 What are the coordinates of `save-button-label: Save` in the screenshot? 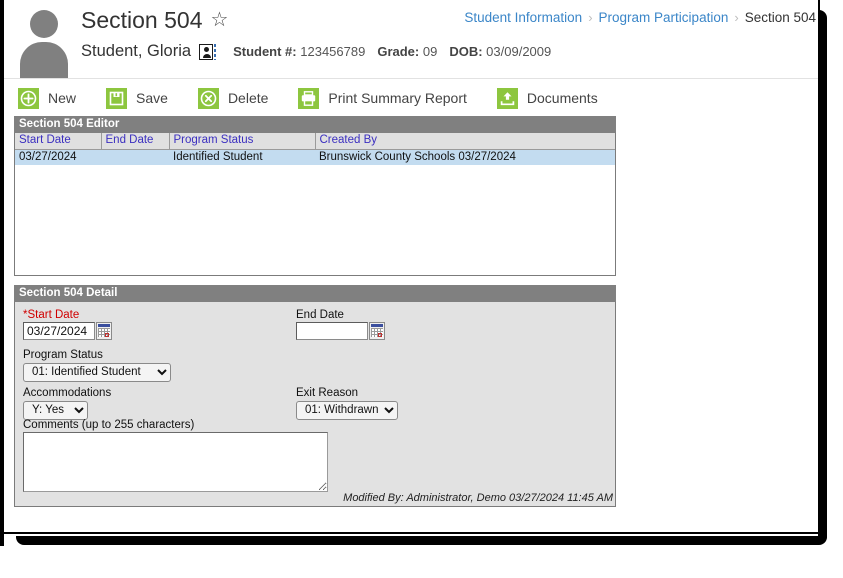 It's located at (152, 98).